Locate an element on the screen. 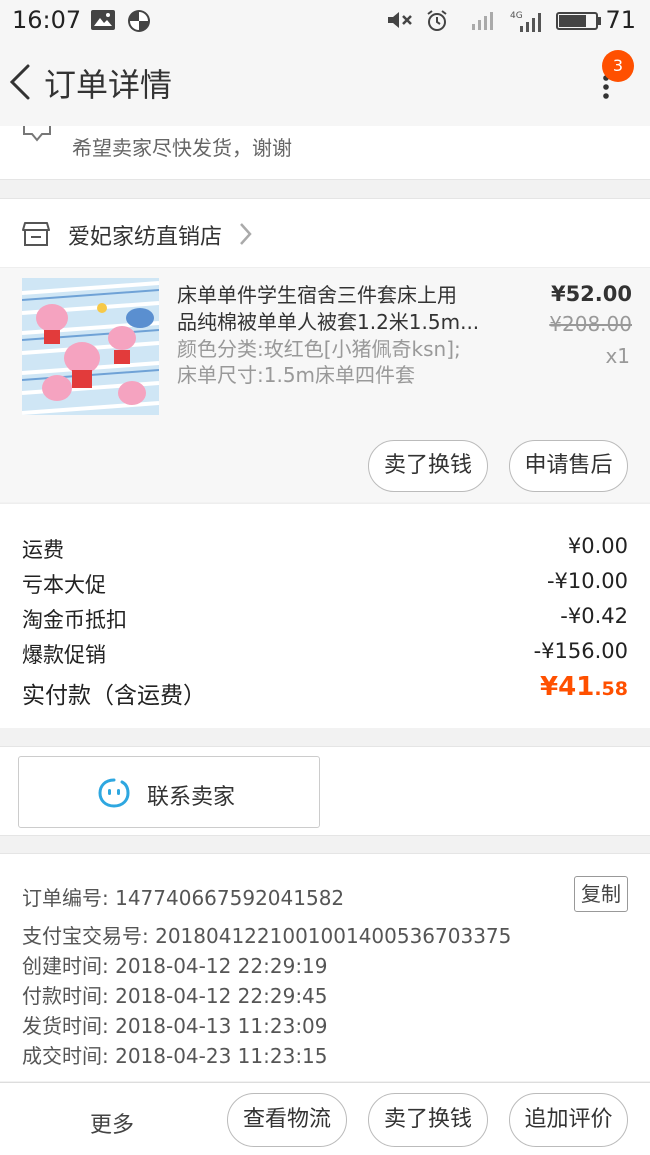 The height and width of the screenshot is (1155, 650). fee-value: ¥0.00 is located at coordinates (597, 546).